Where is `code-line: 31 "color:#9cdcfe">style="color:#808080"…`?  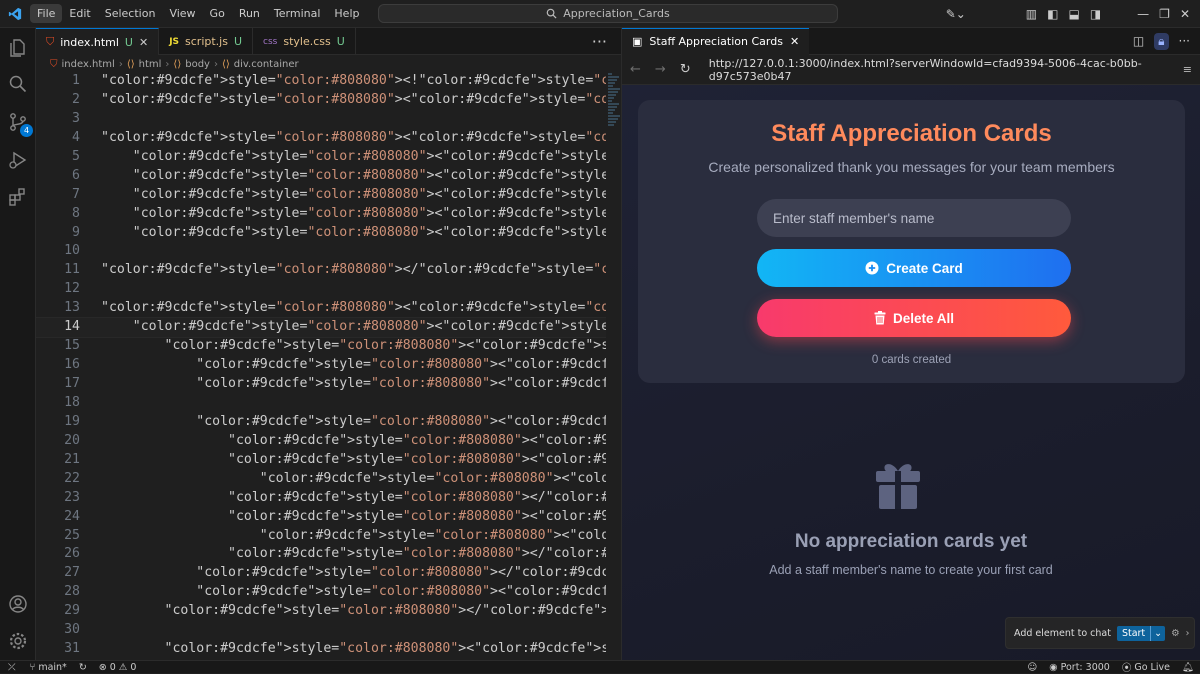
code-line: 31 "color:#9cdcfe">style="color:#808080"… is located at coordinates (321, 649).